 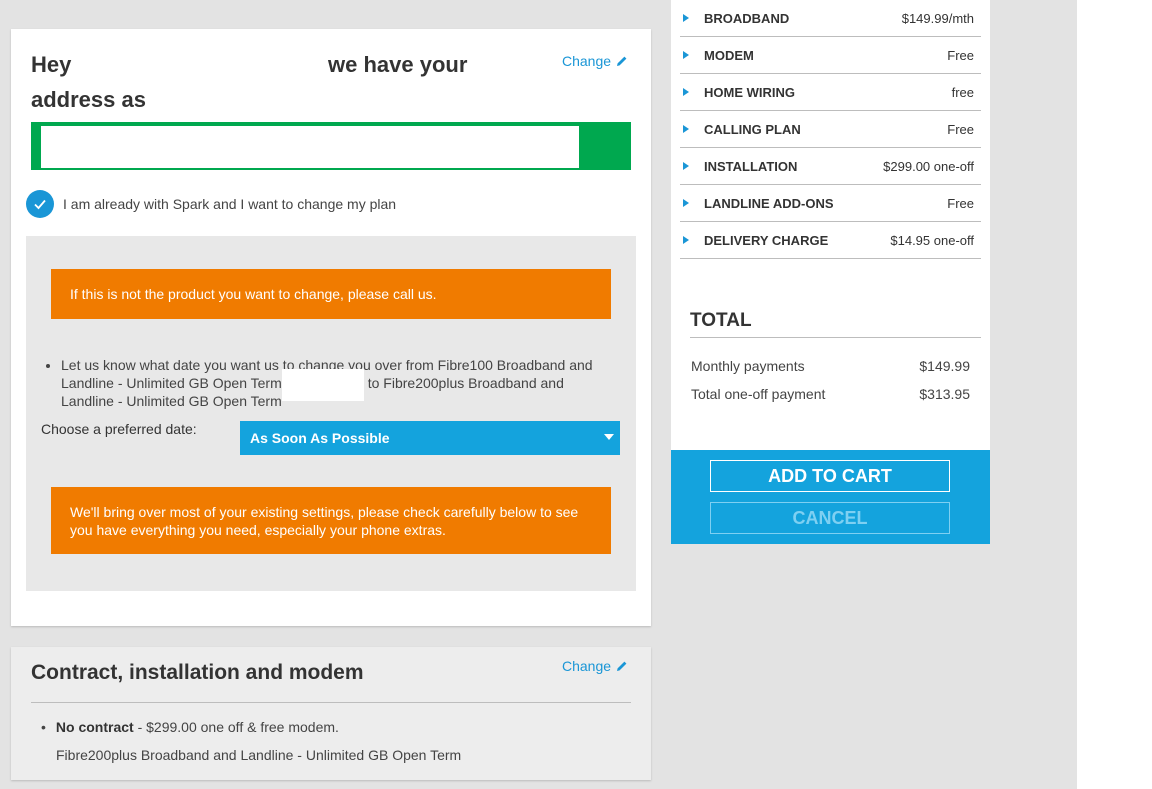 What do you see at coordinates (766, 240) in the screenshot?
I see `summary-label: DELIVERY CHARGE` at bounding box center [766, 240].